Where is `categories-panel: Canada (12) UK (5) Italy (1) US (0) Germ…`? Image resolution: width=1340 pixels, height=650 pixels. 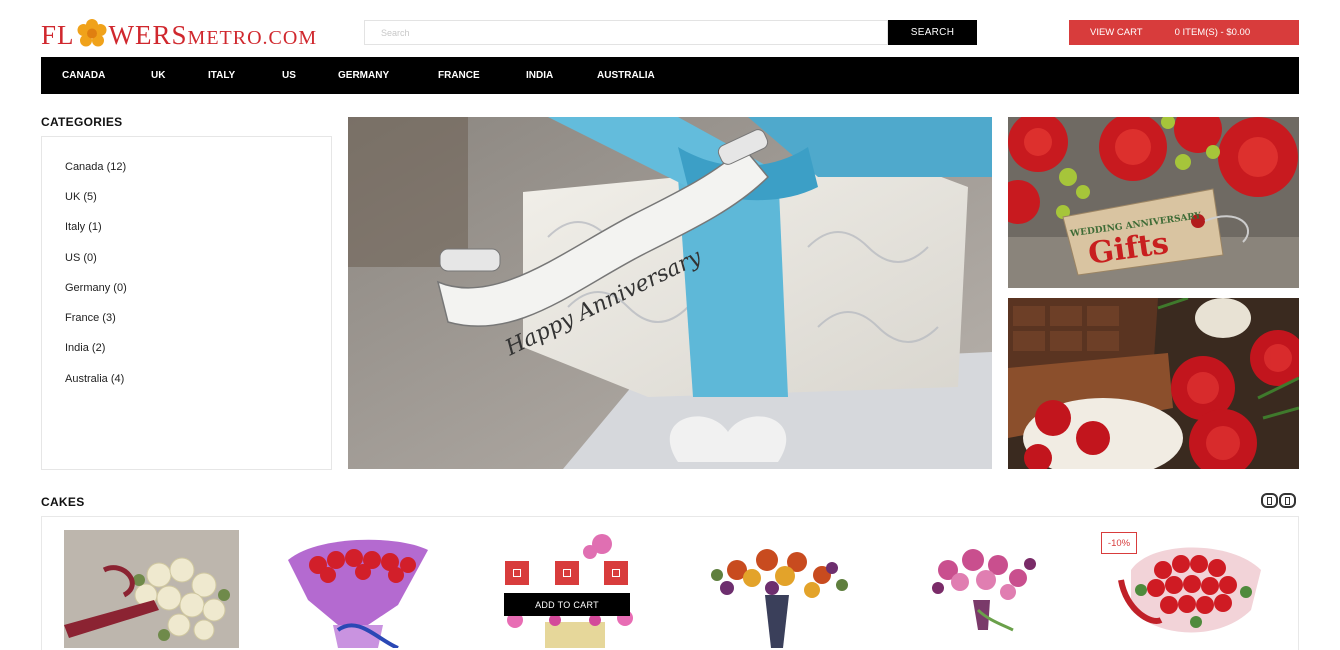
categories-panel: Canada (12) UK (5) Italy (1) US (0) Germ… is located at coordinates (186, 303).